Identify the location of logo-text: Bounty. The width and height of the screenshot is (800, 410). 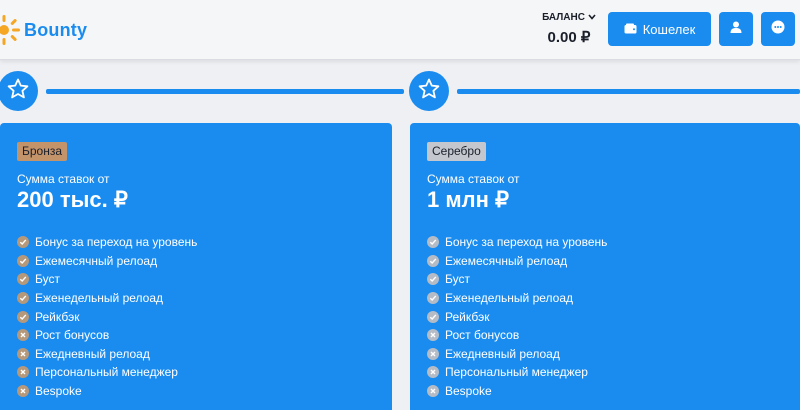
(56, 29).